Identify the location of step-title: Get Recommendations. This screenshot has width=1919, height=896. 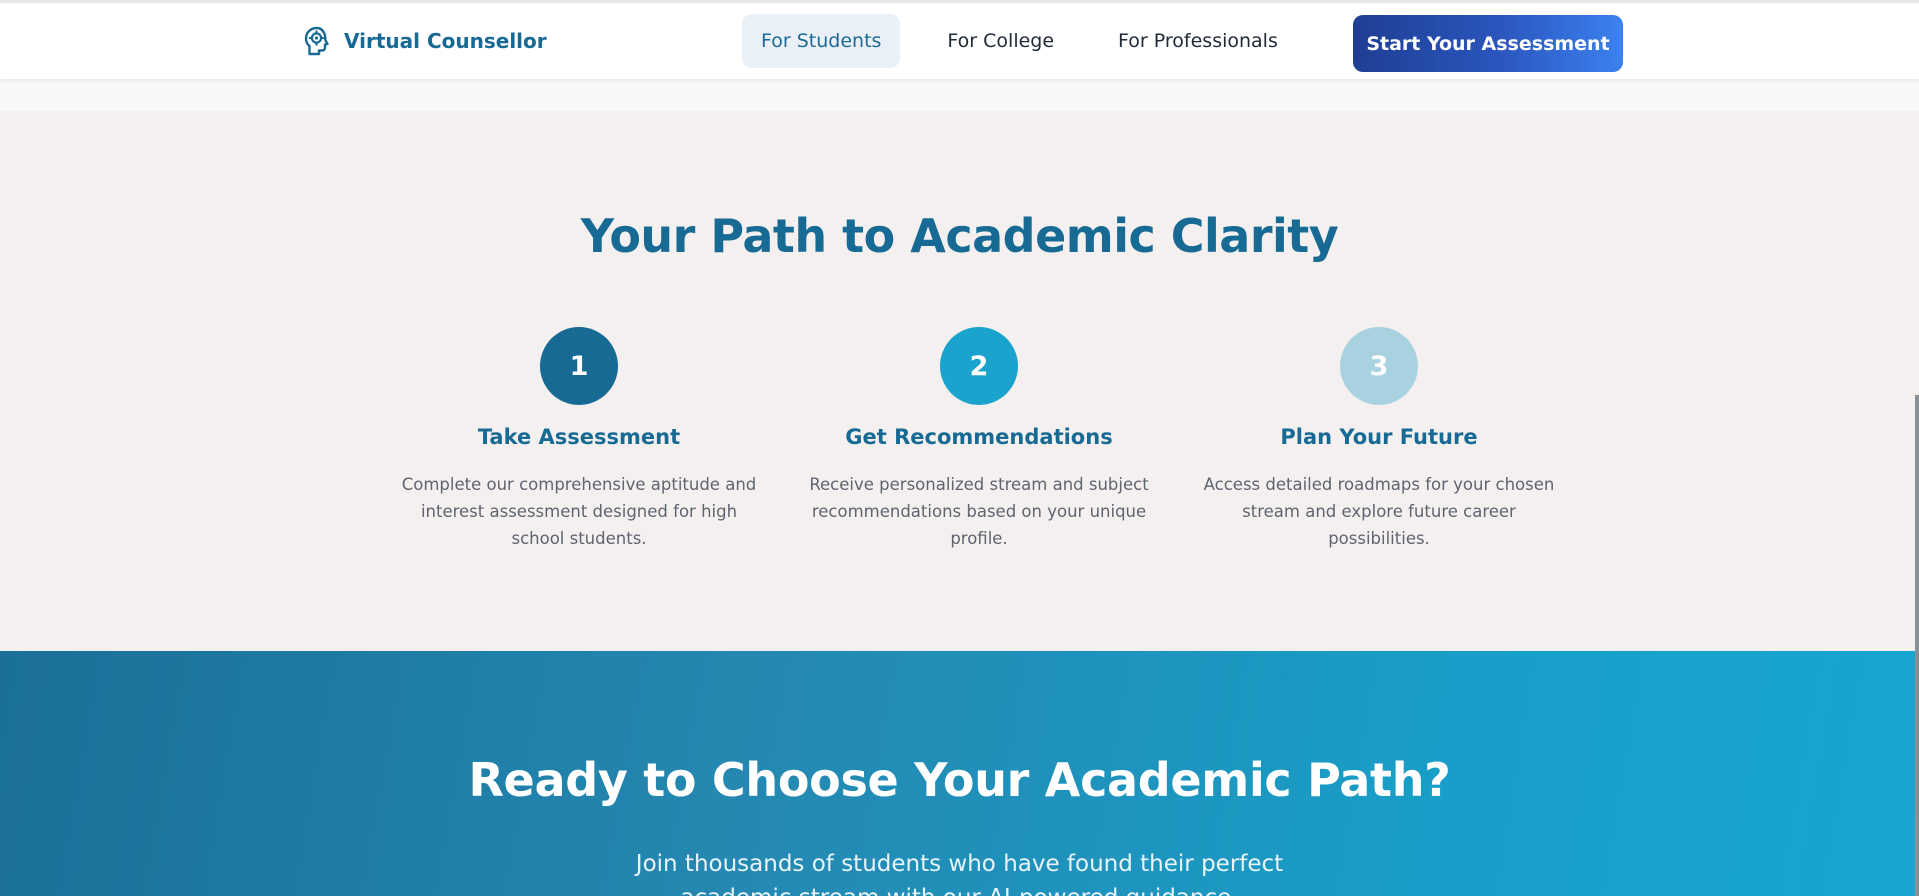
(979, 437).